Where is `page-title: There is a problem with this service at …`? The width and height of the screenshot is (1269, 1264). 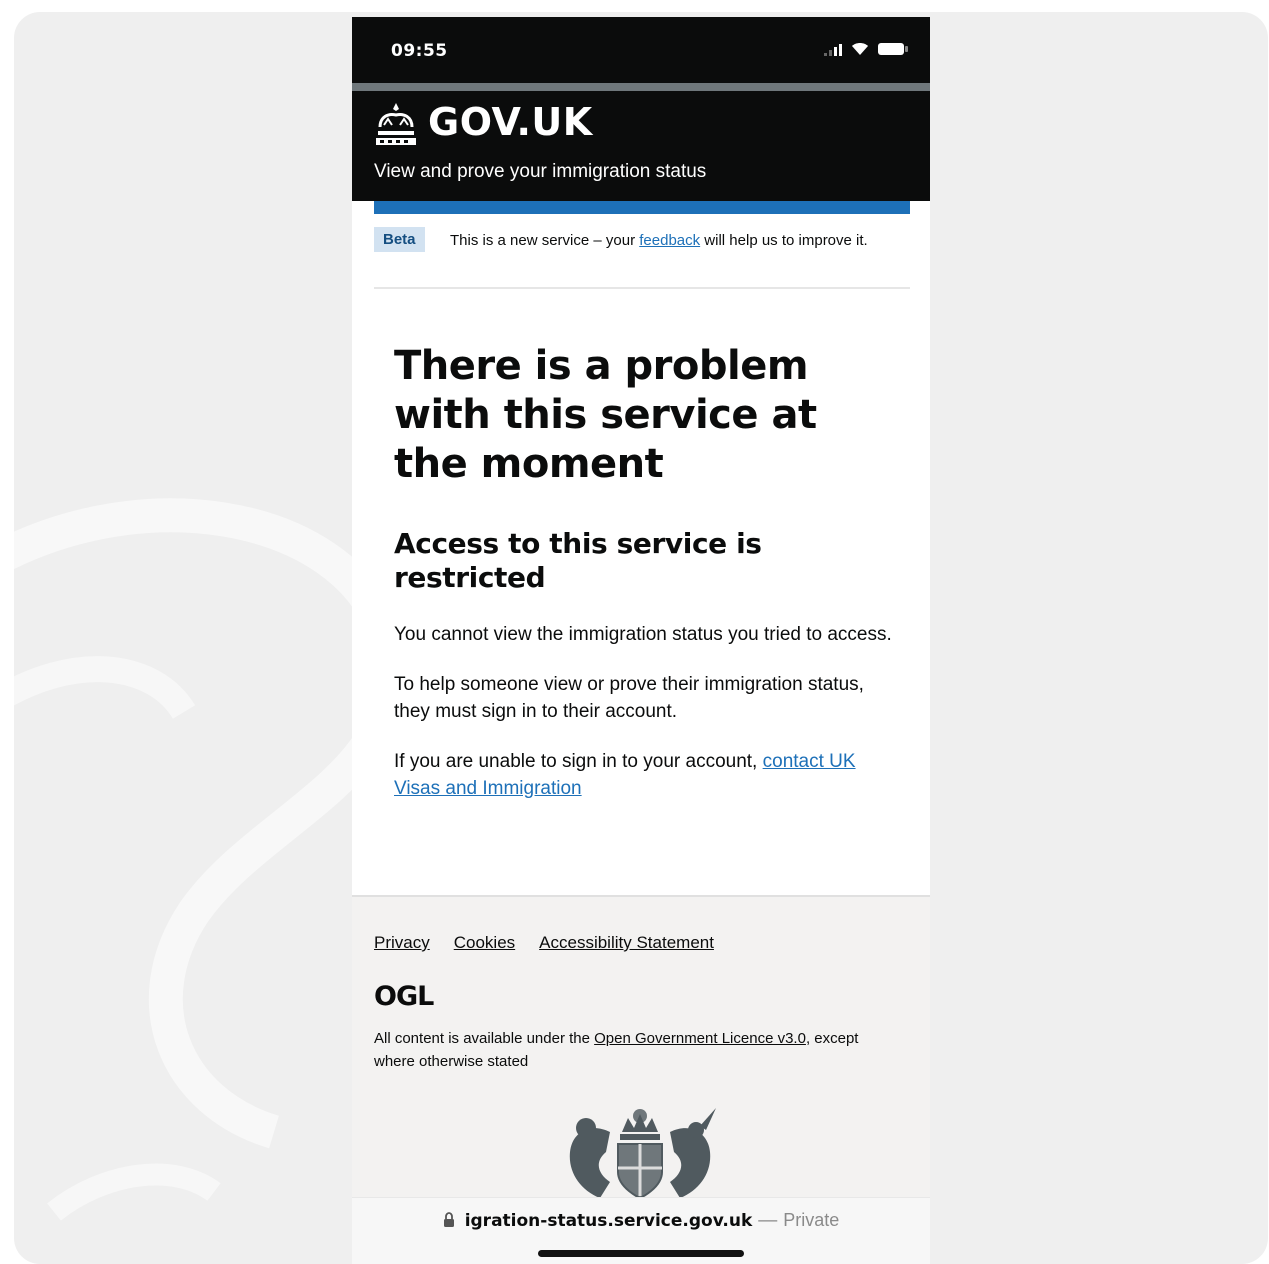 page-title: There is a problem with this service at … is located at coordinates (605, 415).